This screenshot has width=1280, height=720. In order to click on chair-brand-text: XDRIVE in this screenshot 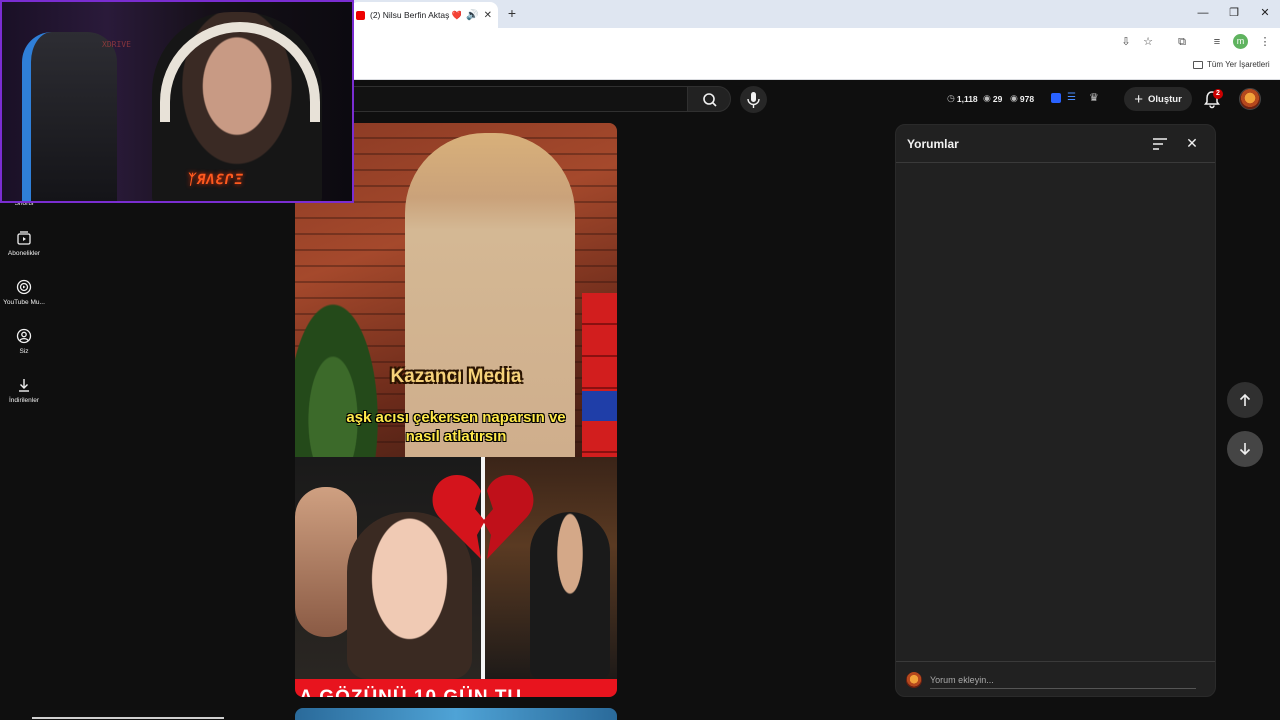, I will do `click(116, 44)`.